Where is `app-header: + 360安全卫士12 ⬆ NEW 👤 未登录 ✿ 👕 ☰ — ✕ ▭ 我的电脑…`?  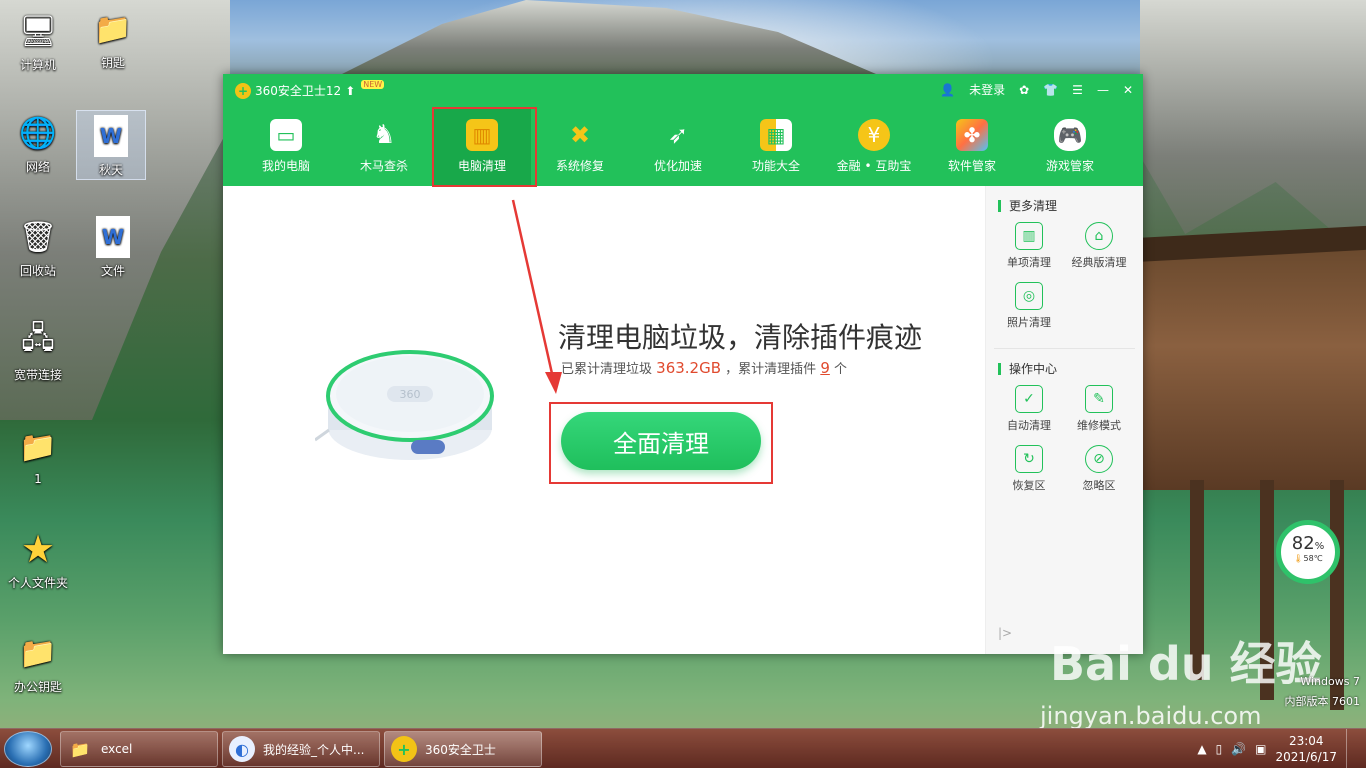
app-header: + 360安全卫士12 ⬆ NEW 👤 未登录 ✿ 👕 ☰ — ✕ ▭ 我的电脑… is located at coordinates (683, 130).